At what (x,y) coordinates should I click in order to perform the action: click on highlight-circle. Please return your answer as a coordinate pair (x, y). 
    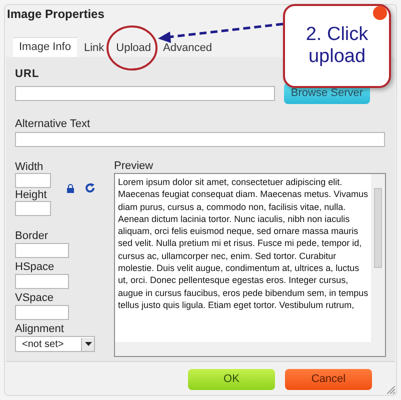
    Looking at the image, I should click on (132, 48).